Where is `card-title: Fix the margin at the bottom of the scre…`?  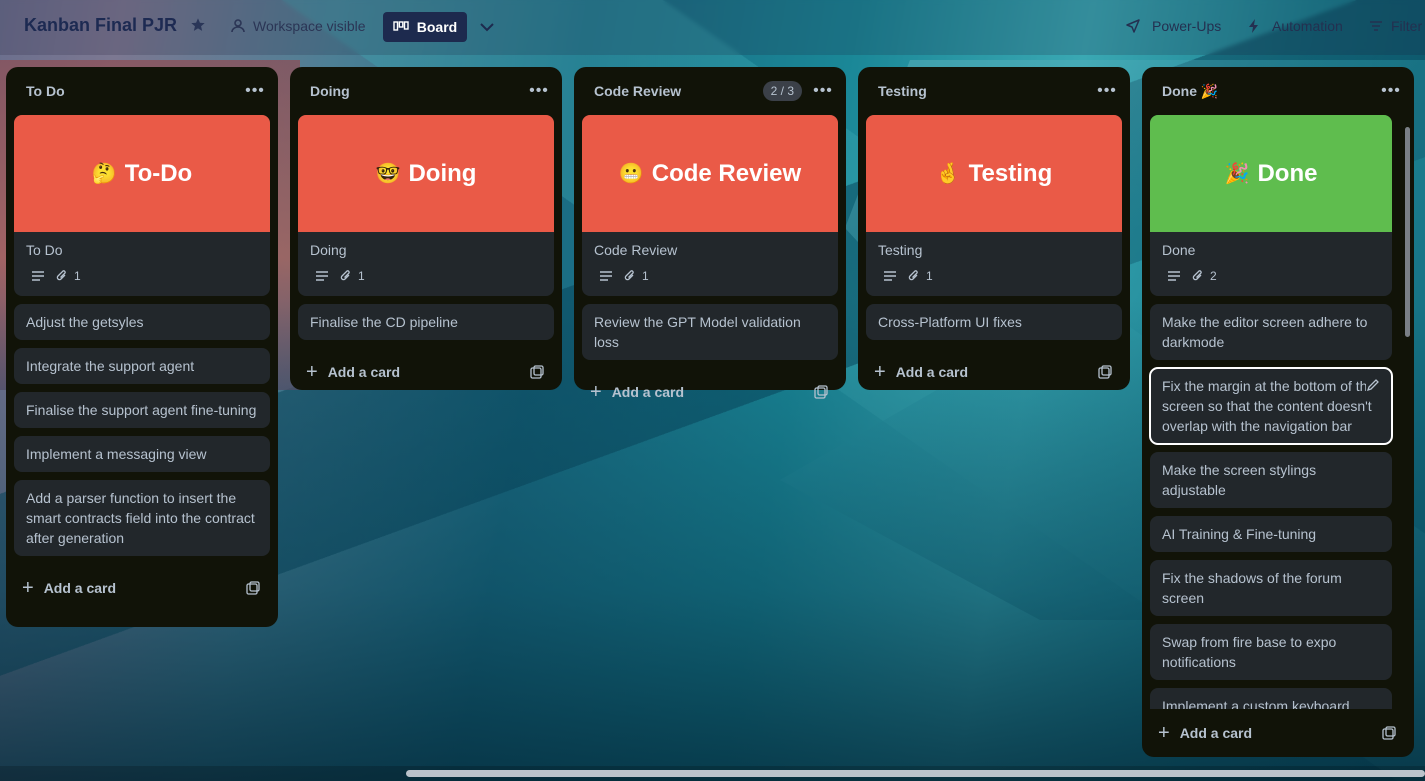 card-title: Fix the margin at the bottom of the scre… is located at coordinates (1269, 406).